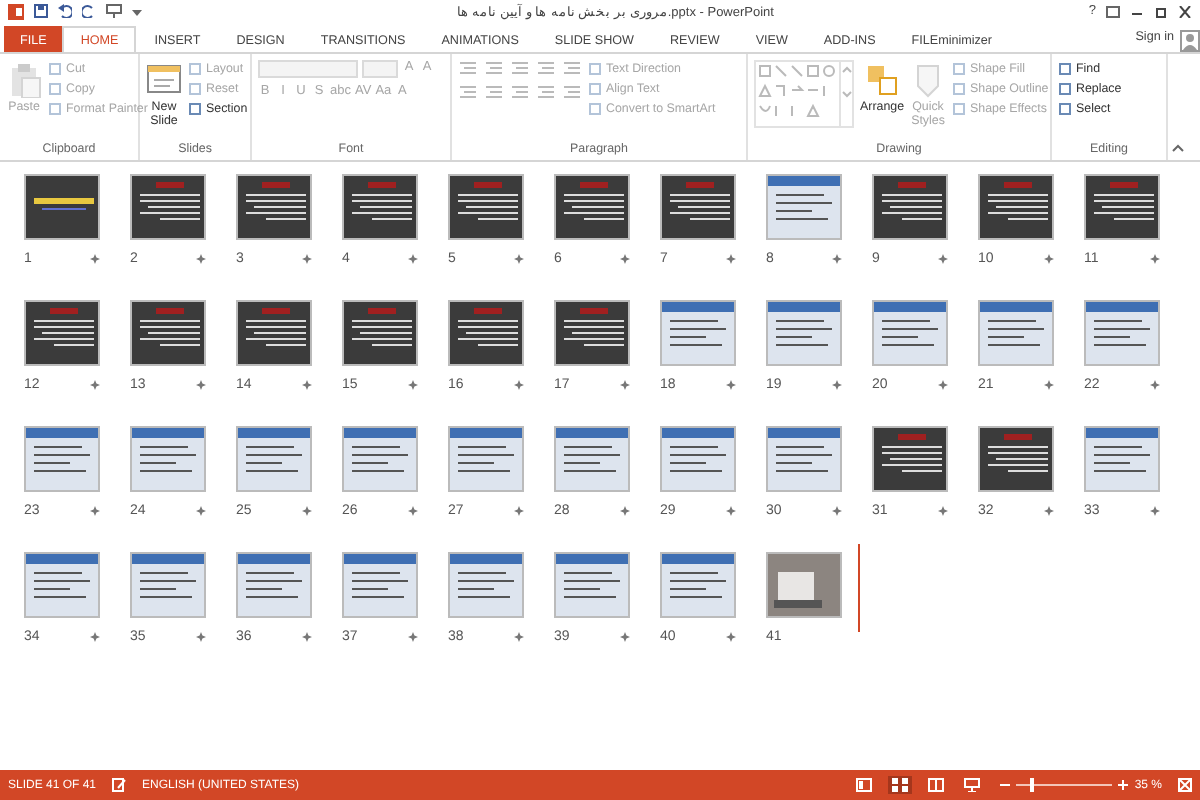 Image resolution: width=1200 pixels, height=800 pixels. I want to click on normal-view-icon, so click(864, 785).